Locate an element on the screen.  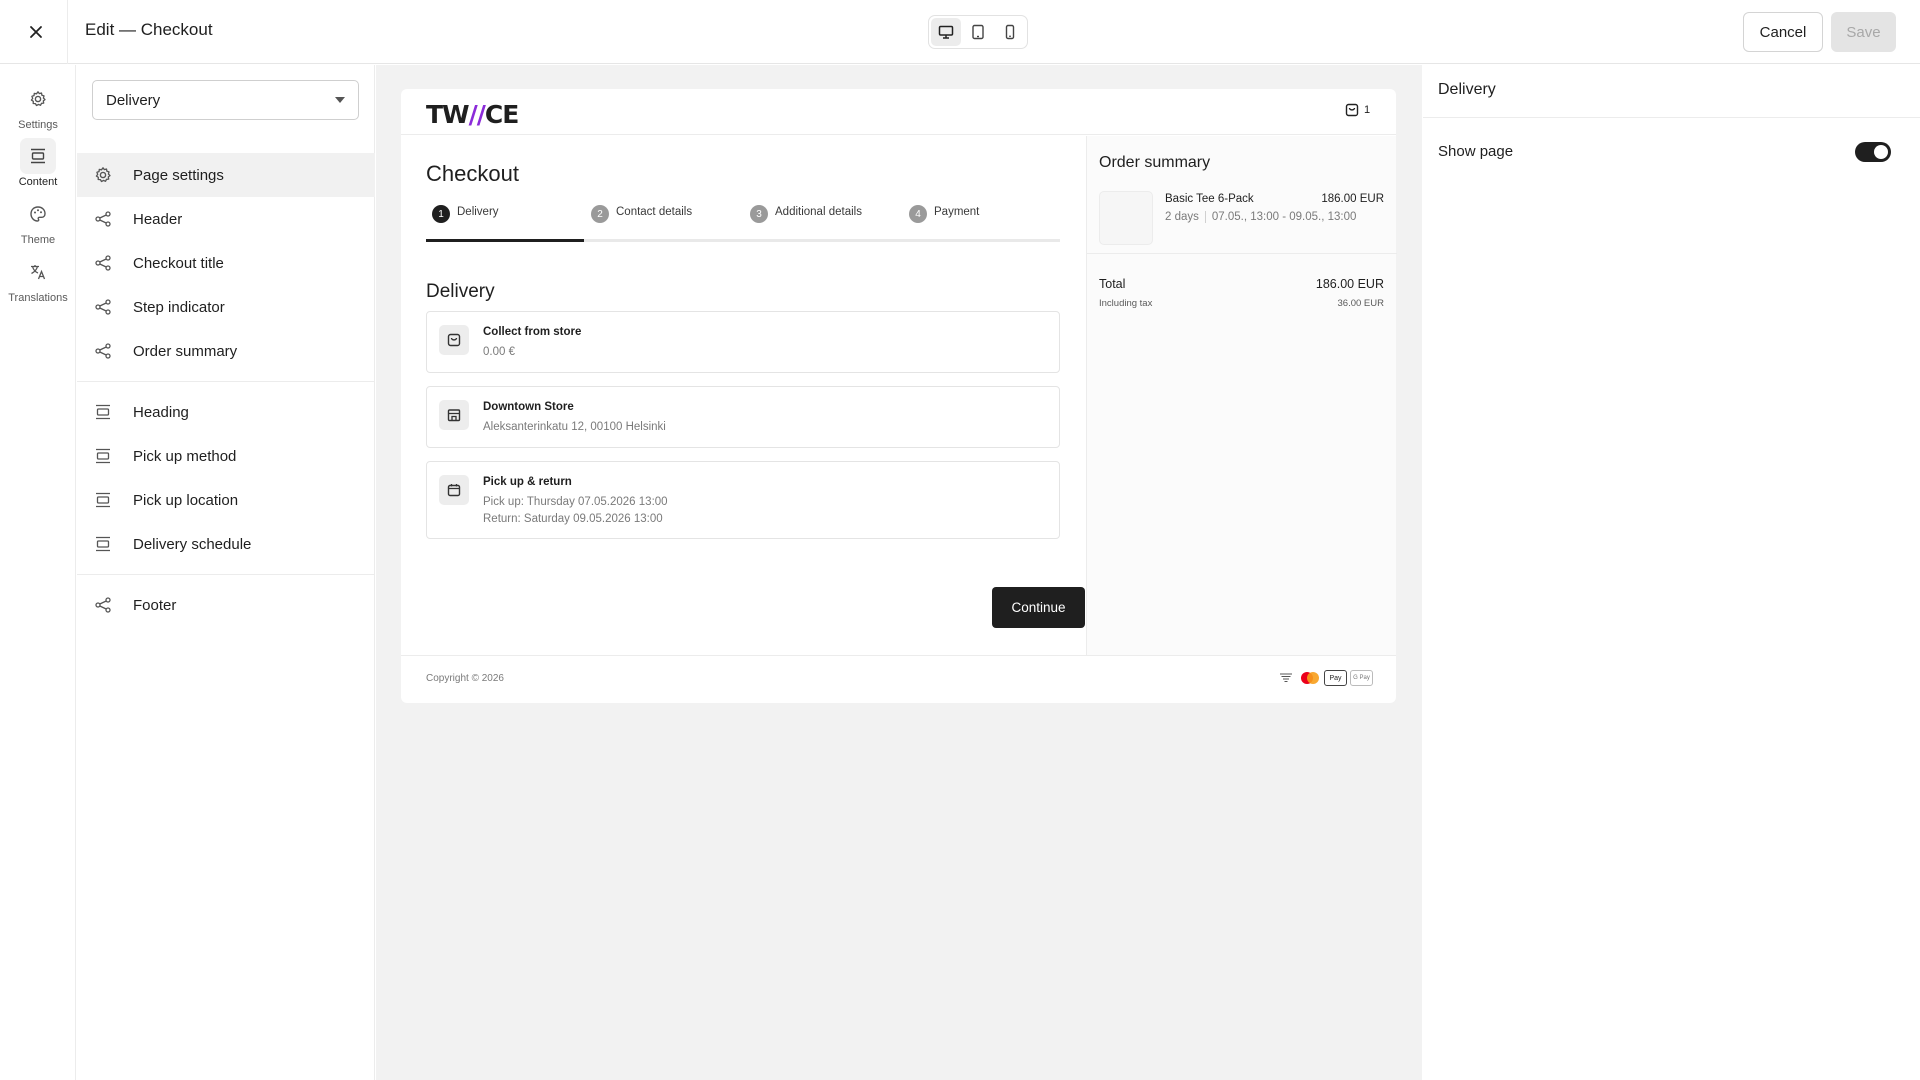
continue-button: Continue is located at coordinates (1038, 607).